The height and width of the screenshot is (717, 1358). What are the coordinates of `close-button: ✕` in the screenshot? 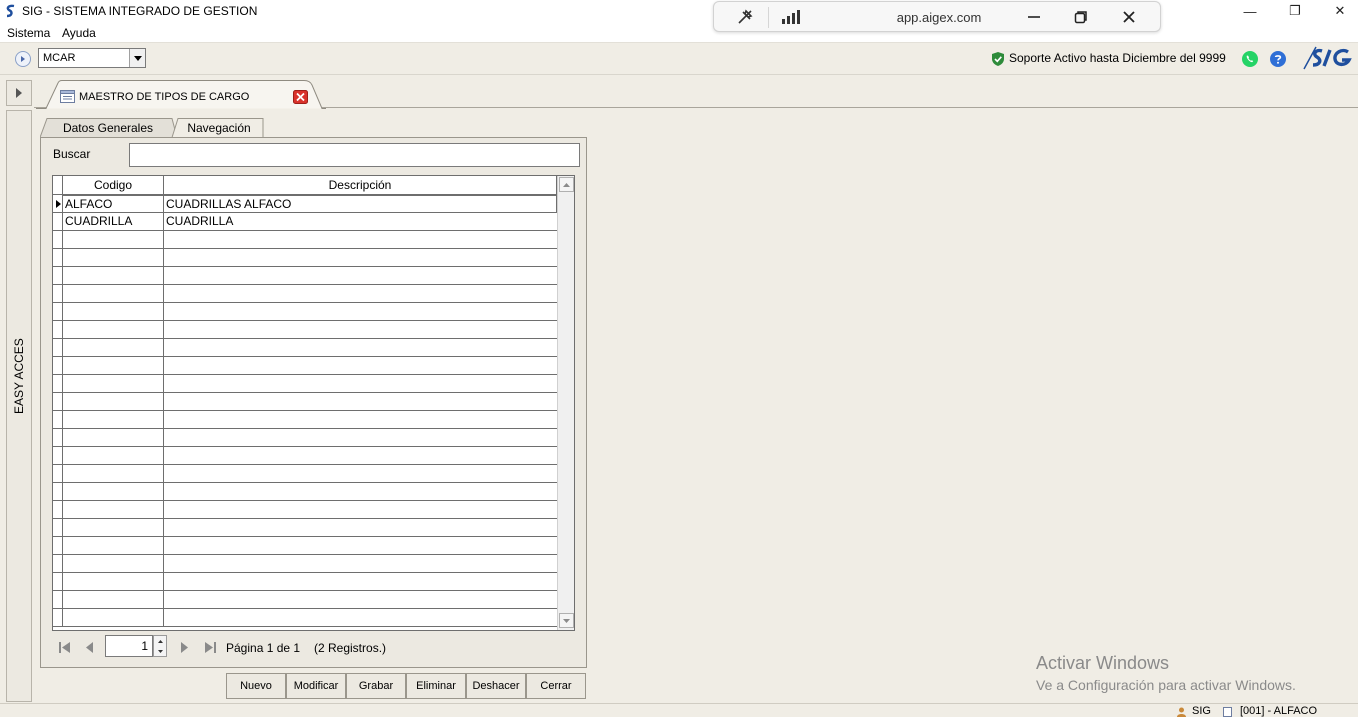 It's located at (1337, 11).